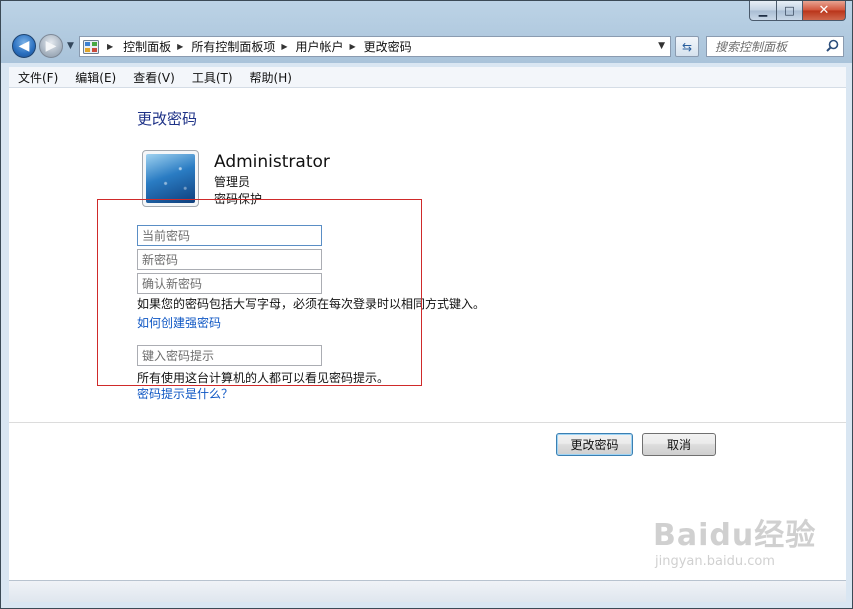 This screenshot has height=609, width=853. What do you see at coordinates (767, 46) in the screenshot?
I see `search-input` at bounding box center [767, 46].